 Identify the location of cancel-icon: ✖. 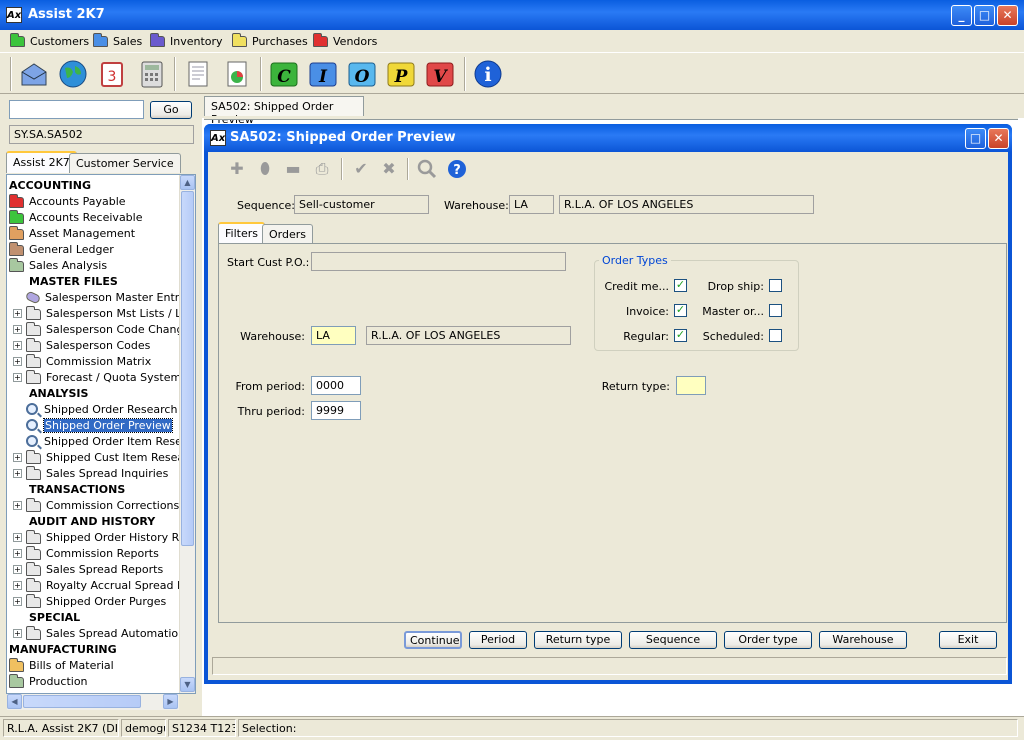
(389, 169).